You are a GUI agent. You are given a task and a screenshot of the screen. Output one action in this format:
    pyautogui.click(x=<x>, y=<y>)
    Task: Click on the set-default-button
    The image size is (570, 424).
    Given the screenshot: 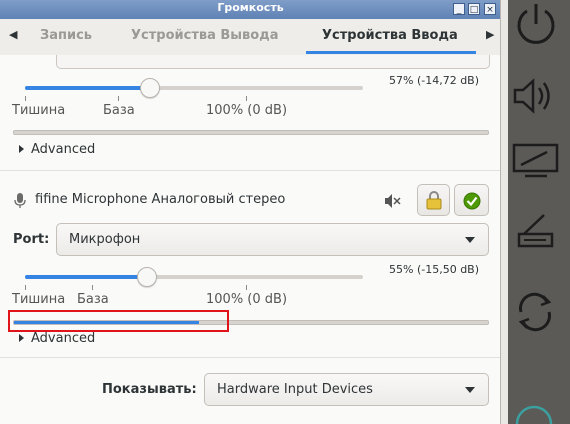 What is the action you would take?
    pyautogui.click(x=471, y=200)
    